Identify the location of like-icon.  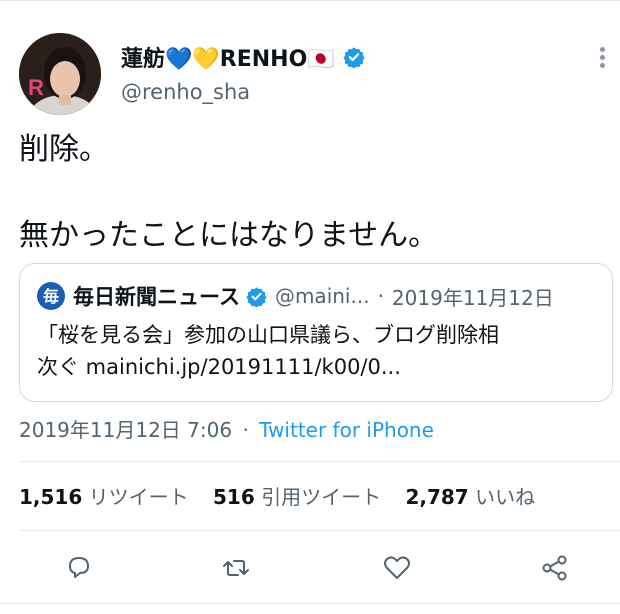
(397, 567).